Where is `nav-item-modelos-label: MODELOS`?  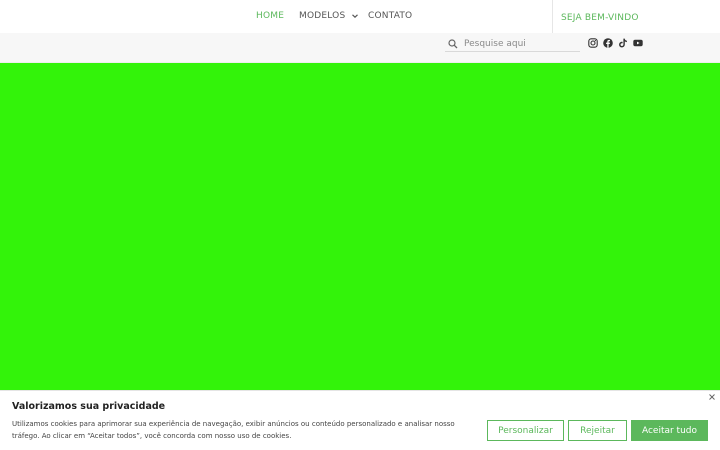 nav-item-modelos-label: MODELOS is located at coordinates (322, 16).